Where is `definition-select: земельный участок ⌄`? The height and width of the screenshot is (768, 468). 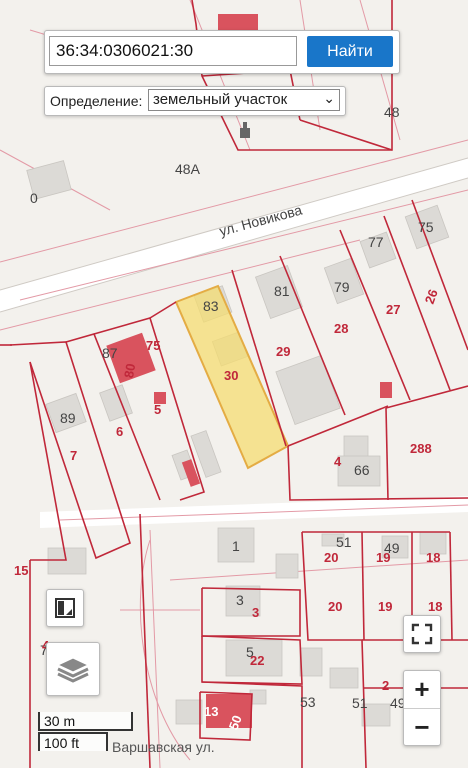
definition-select: земельный участок ⌄ is located at coordinates (244, 100).